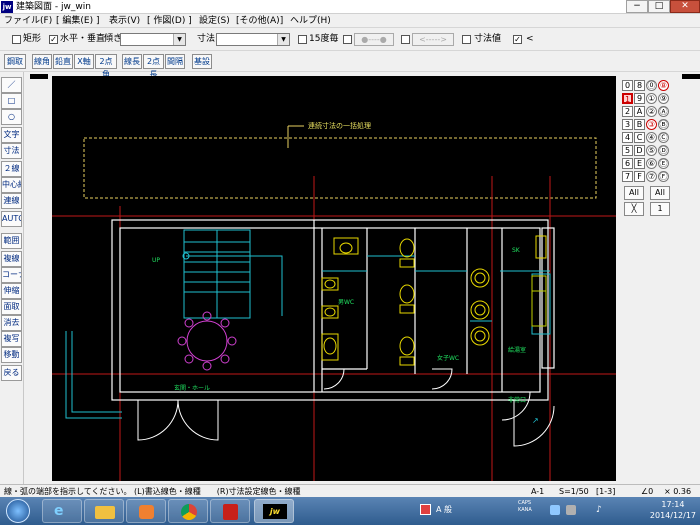 This screenshot has width=700, height=525. What do you see at coordinates (663, 150) in the screenshot?
I see `group-d: Ⓓ` at bounding box center [663, 150].